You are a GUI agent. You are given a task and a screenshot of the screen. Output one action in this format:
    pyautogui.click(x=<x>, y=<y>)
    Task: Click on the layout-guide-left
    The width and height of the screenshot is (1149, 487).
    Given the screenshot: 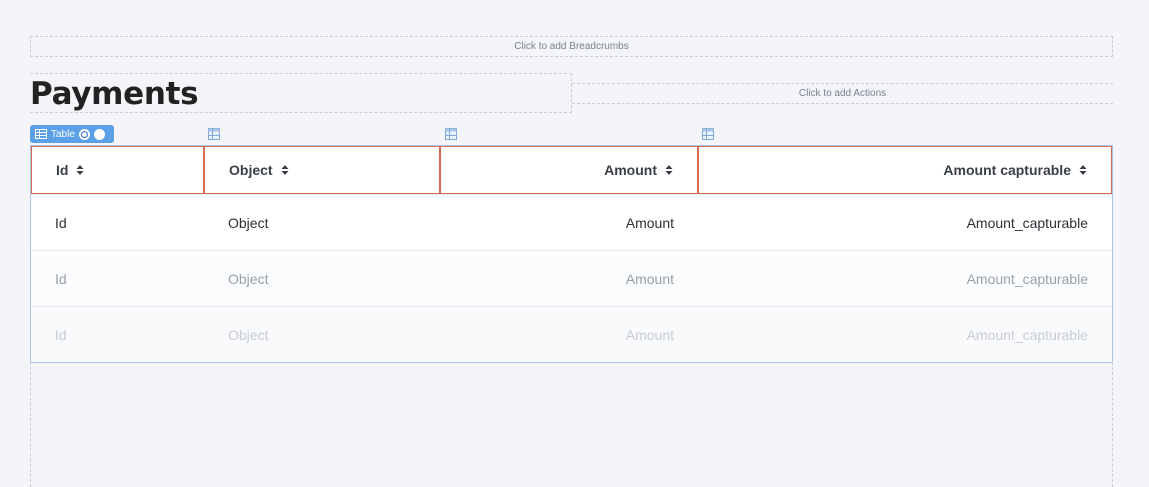 What is the action you would take?
    pyautogui.click(x=30, y=424)
    